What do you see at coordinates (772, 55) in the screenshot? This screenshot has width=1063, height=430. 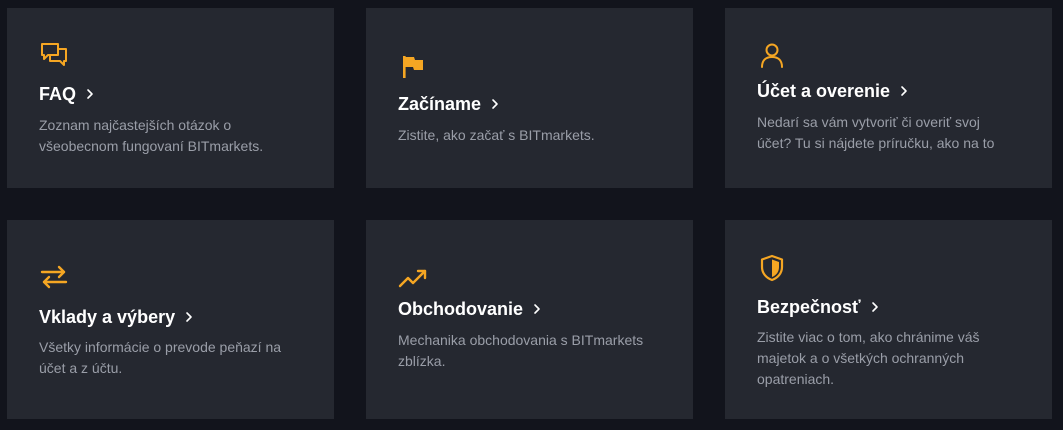 I see `user-icon` at bounding box center [772, 55].